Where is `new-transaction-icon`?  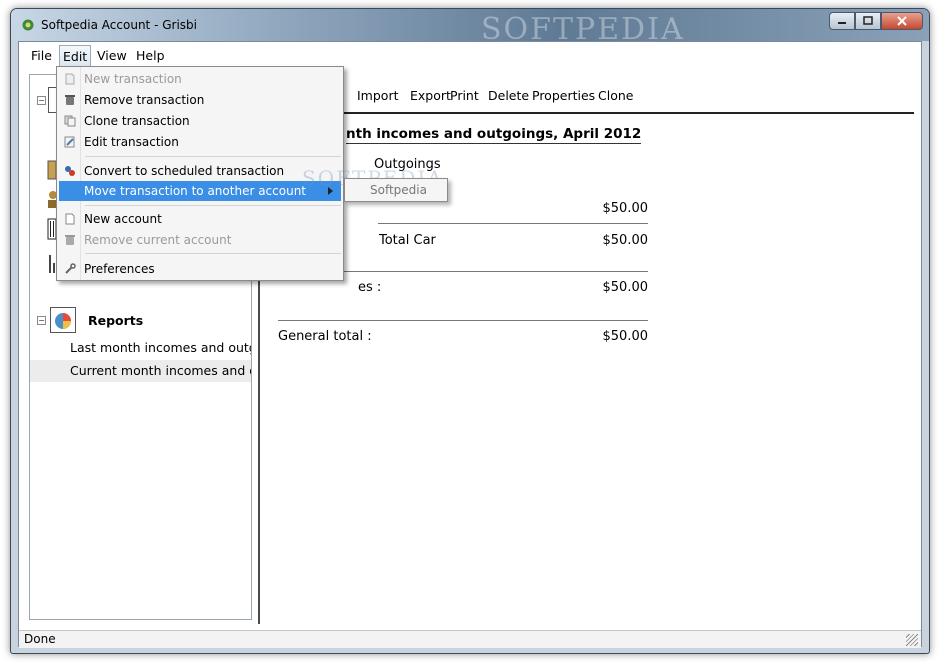 new-transaction-icon is located at coordinates (70, 79).